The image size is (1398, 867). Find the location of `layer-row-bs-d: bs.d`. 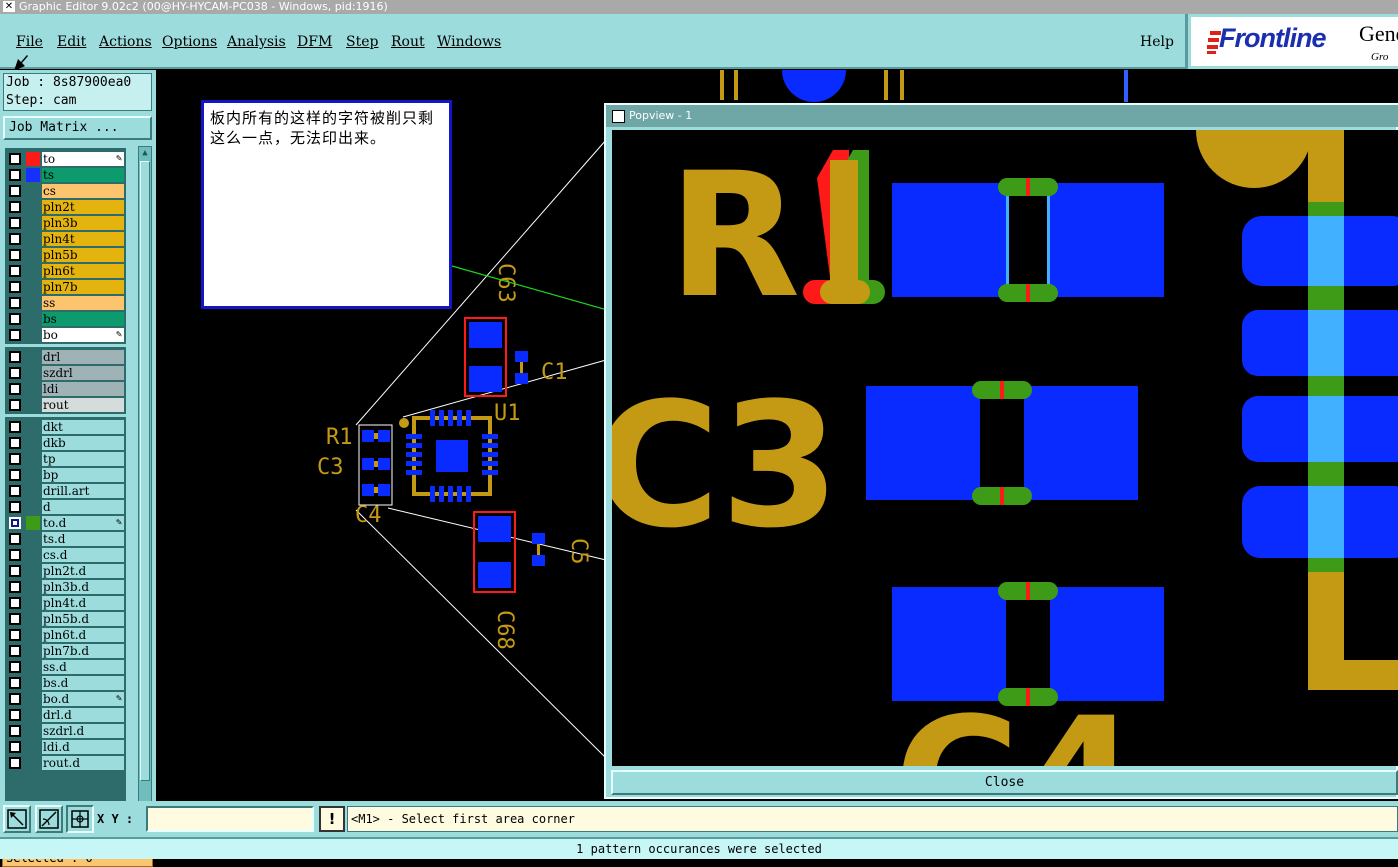

layer-row-bs-d: bs.d is located at coordinates (66, 683).